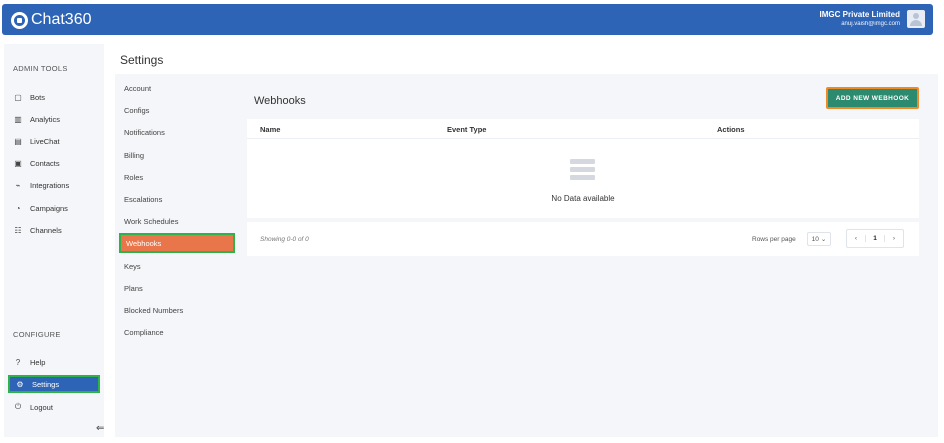  What do you see at coordinates (280, 101) in the screenshot?
I see `section-title: Webhooks` at bounding box center [280, 101].